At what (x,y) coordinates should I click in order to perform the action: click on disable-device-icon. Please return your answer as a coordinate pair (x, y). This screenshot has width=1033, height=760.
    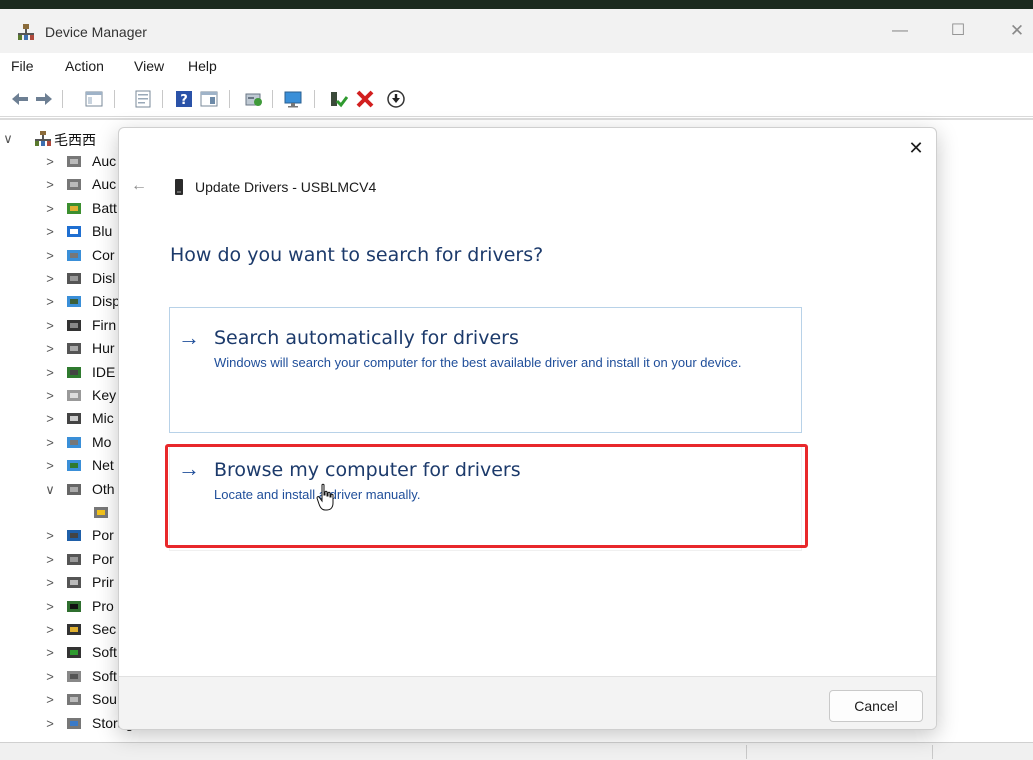
    Looking at the image, I should click on (396, 99).